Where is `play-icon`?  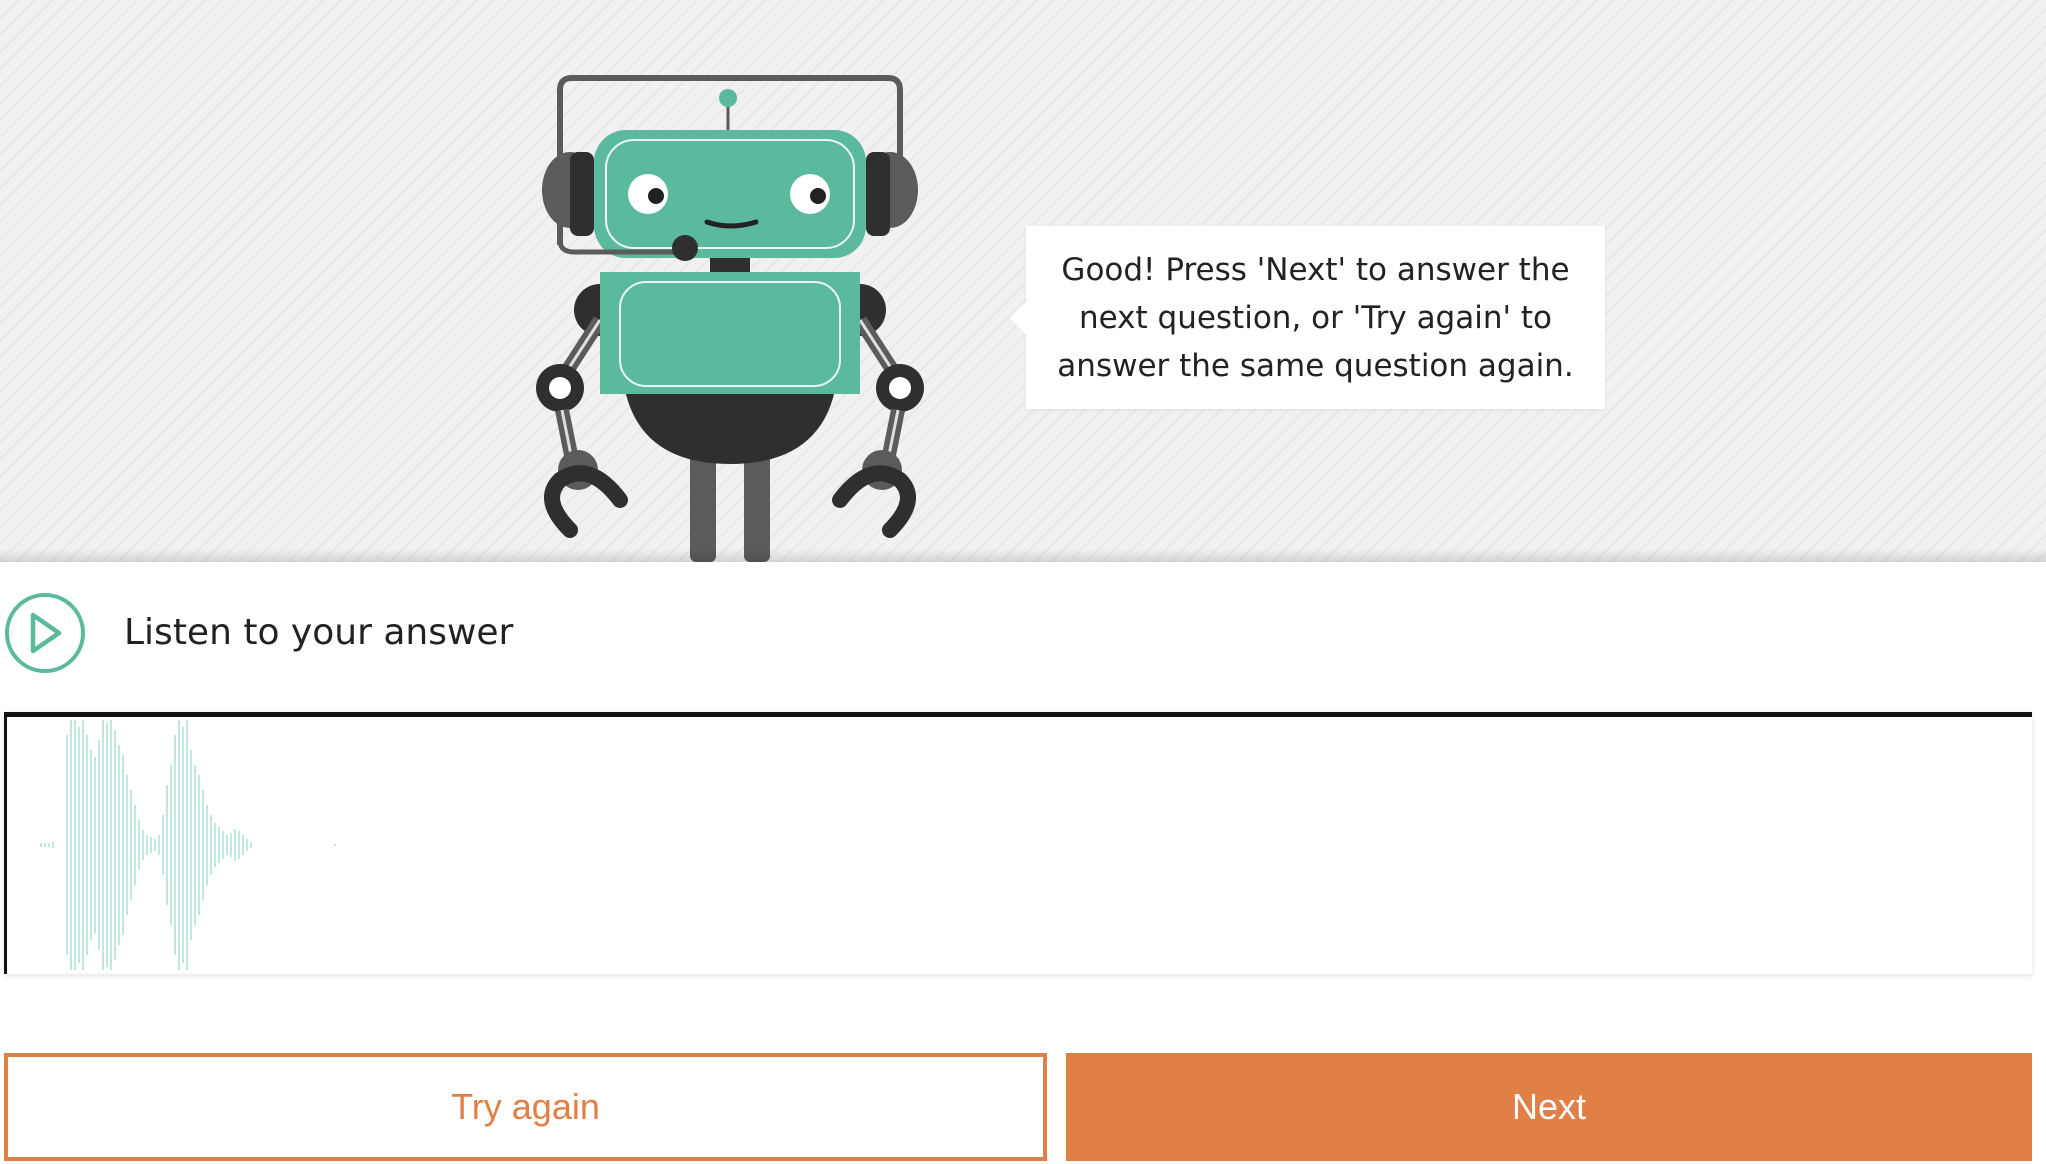
play-icon is located at coordinates (46, 633).